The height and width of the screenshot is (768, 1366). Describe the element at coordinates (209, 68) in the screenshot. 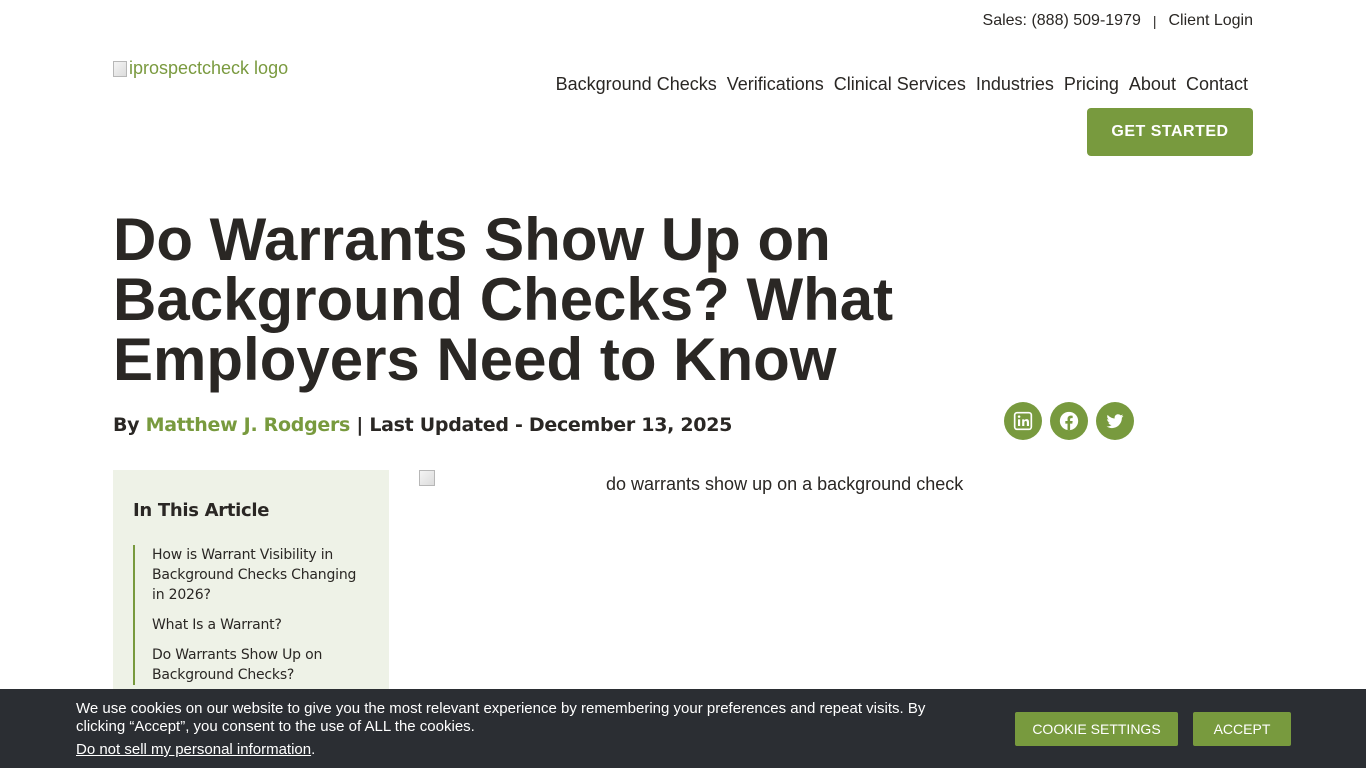

I see `logo-alt-text: iprospectcheck logo` at that location.